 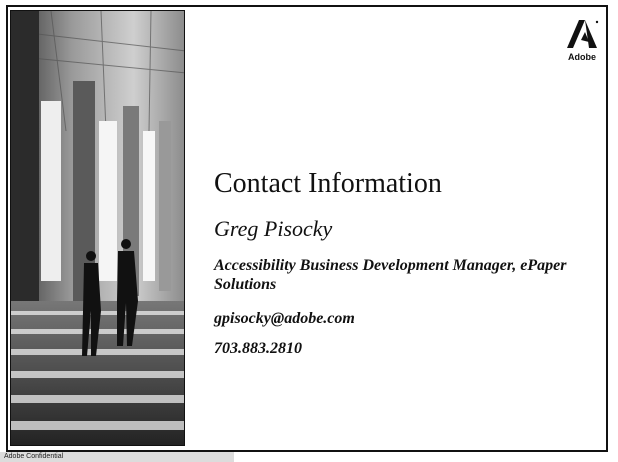 What do you see at coordinates (117, 457) in the screenshot?
I see `confidential-footer: Adobe Confidential` at bounding box center [117, 457].